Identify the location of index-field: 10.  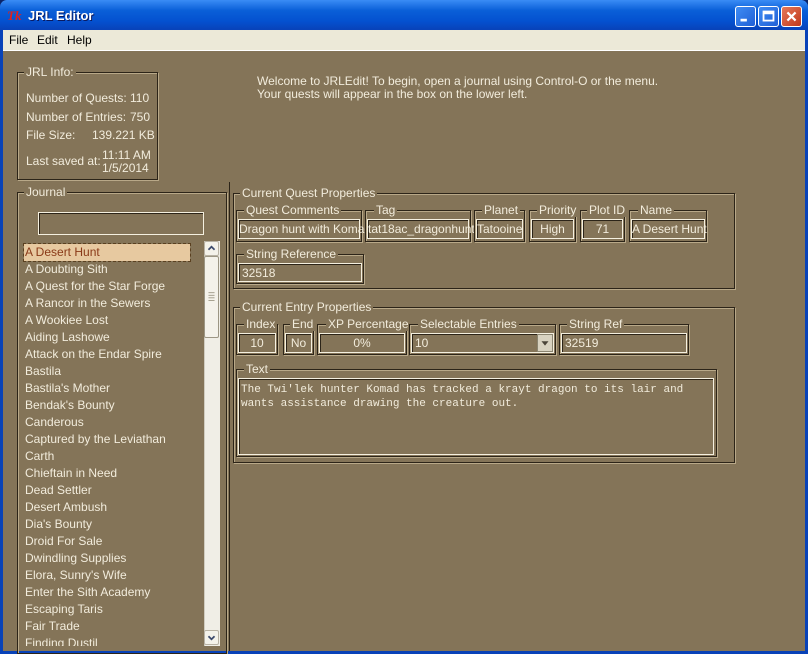
(257, 343).